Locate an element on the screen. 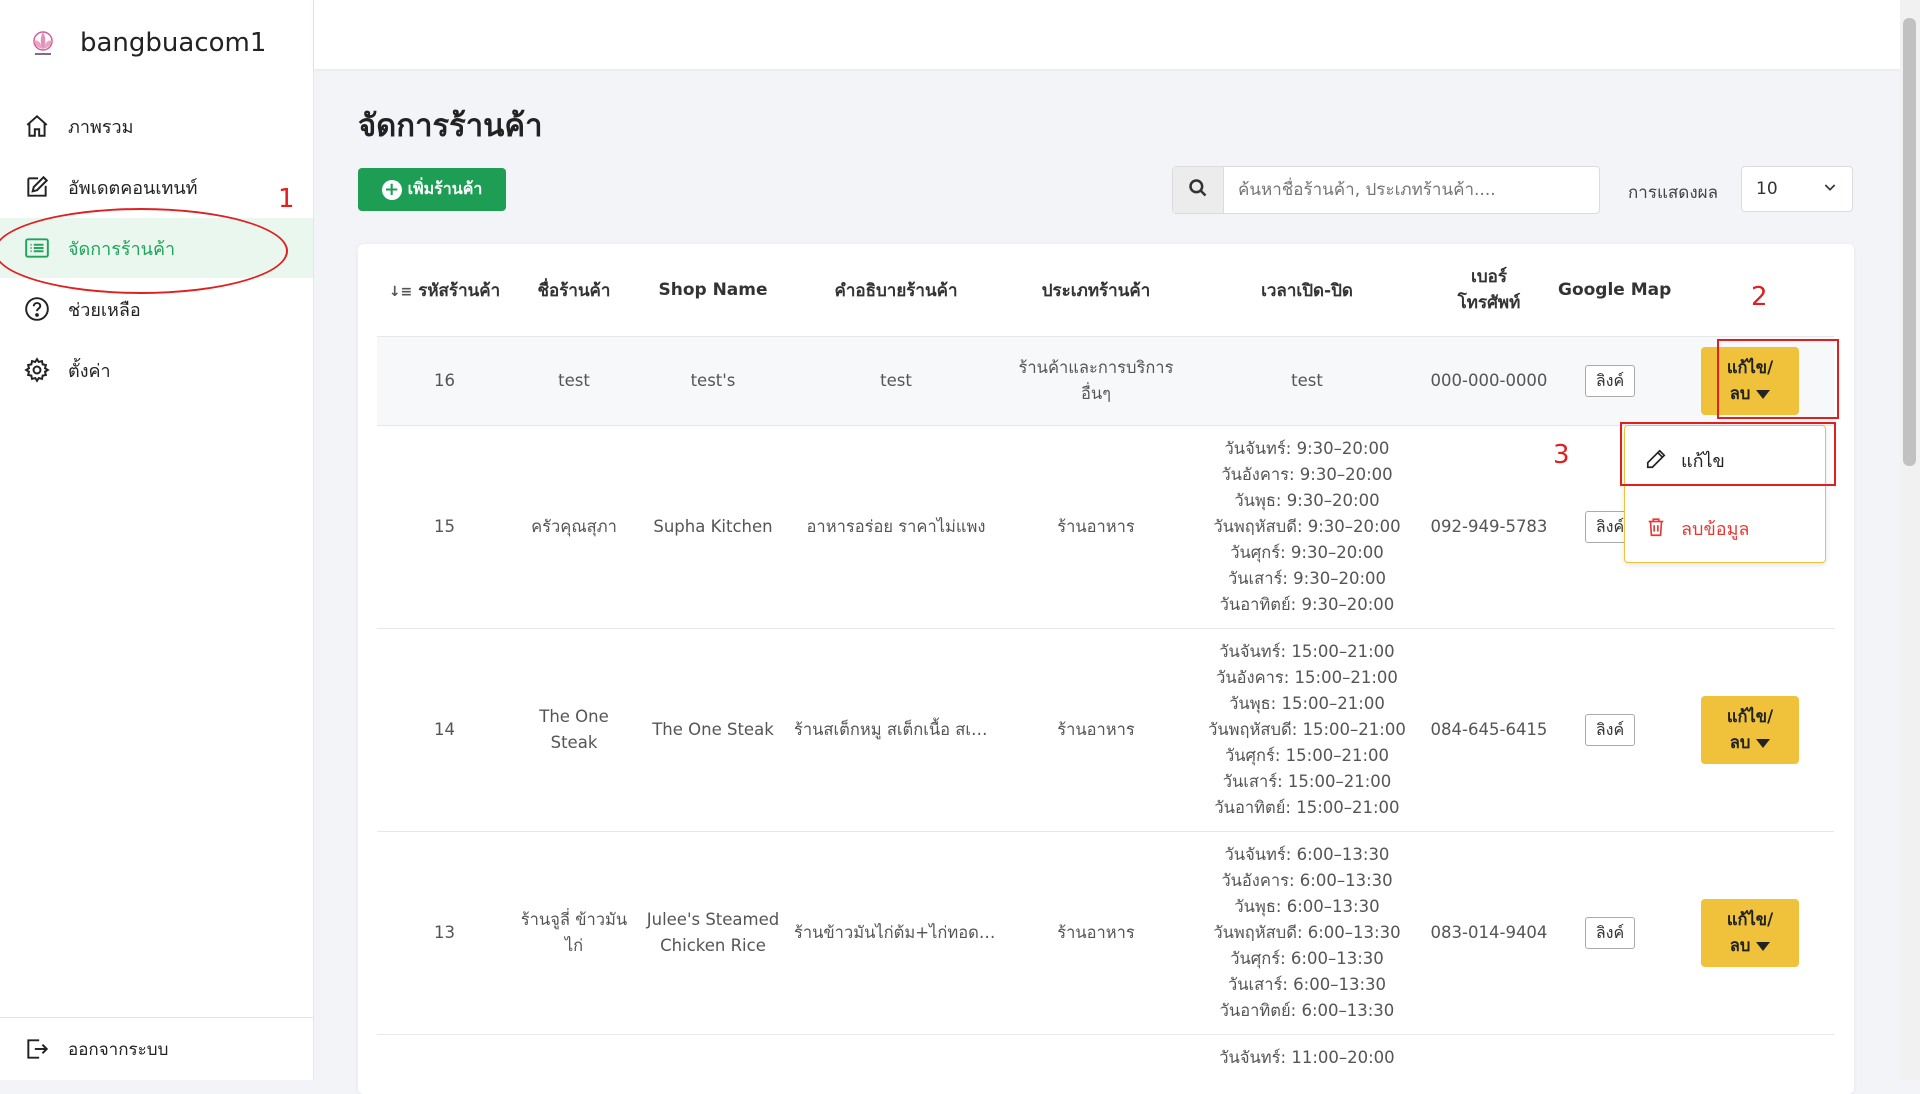  cell-type is located at coordinates (1096, 1064).